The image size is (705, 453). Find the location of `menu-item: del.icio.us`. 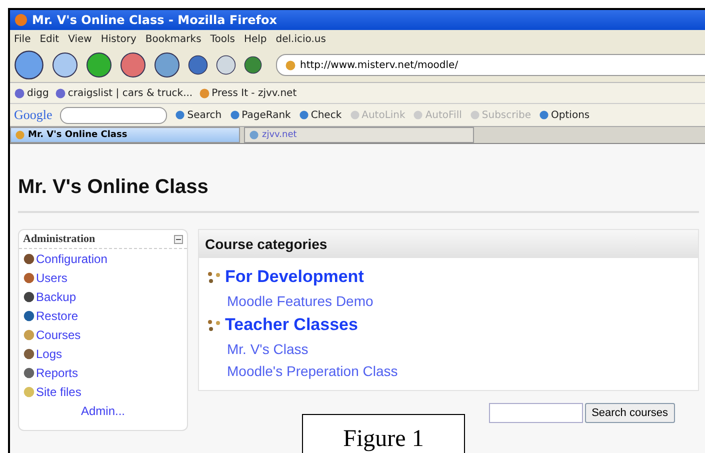

menu-item: del.icio.us is located at coordinates (301, 39).